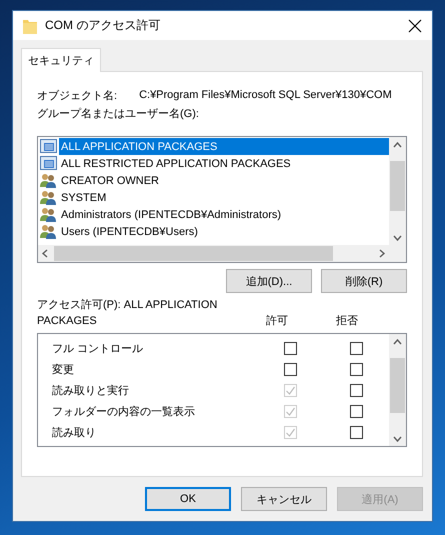 The width and height of the screenshot is (445, 535). Describe the element at coordinates (61, 60) in the screenshot. I see `tab: セキュリティ` at that location.